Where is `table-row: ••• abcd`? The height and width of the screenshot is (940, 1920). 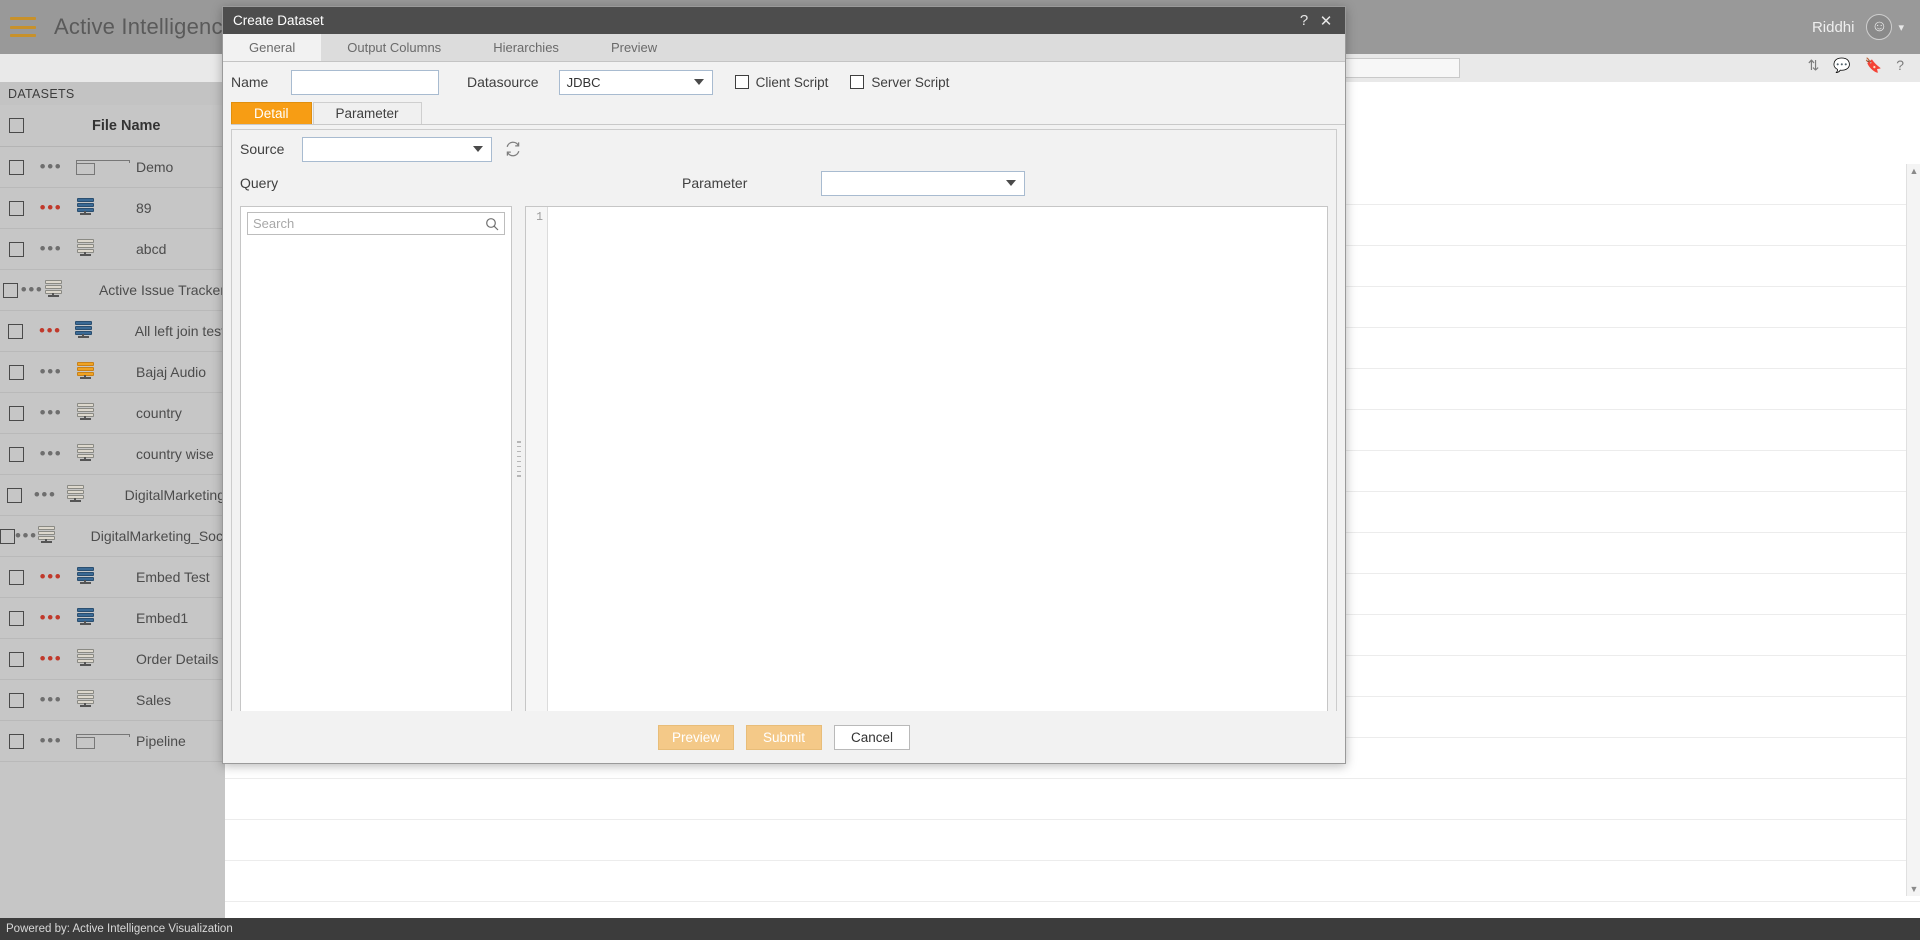
table-row: ••• abcd is located at coordinates (112, 249).